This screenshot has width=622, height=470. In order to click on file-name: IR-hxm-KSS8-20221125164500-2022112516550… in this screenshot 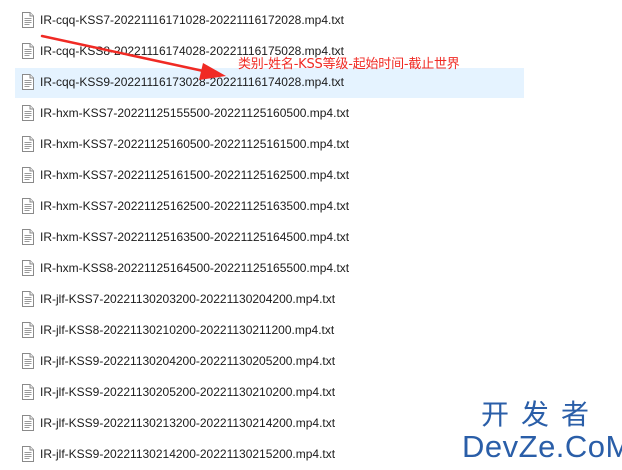, I will do `click(195, 268)`.